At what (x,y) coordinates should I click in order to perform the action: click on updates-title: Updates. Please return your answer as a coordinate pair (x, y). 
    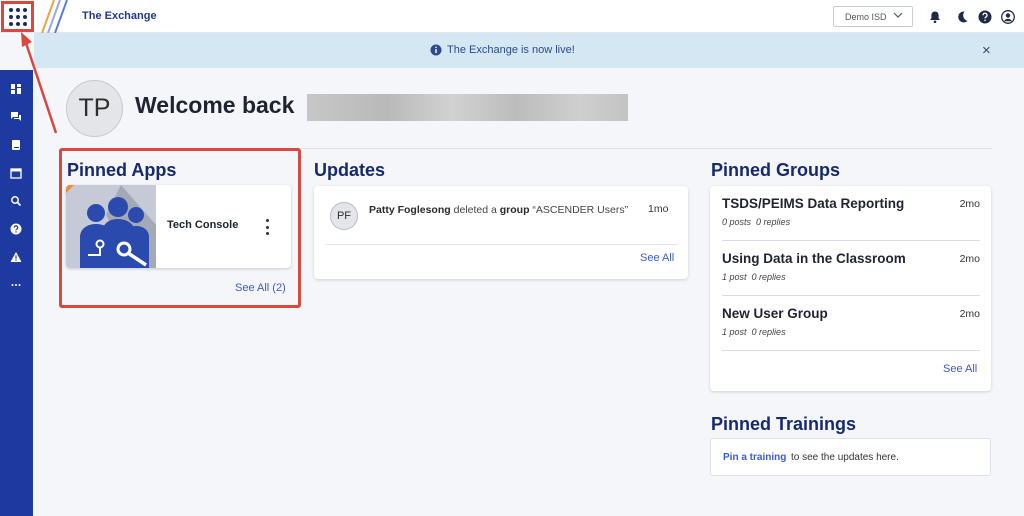
    Looking at the image, I should click on (350, 170).